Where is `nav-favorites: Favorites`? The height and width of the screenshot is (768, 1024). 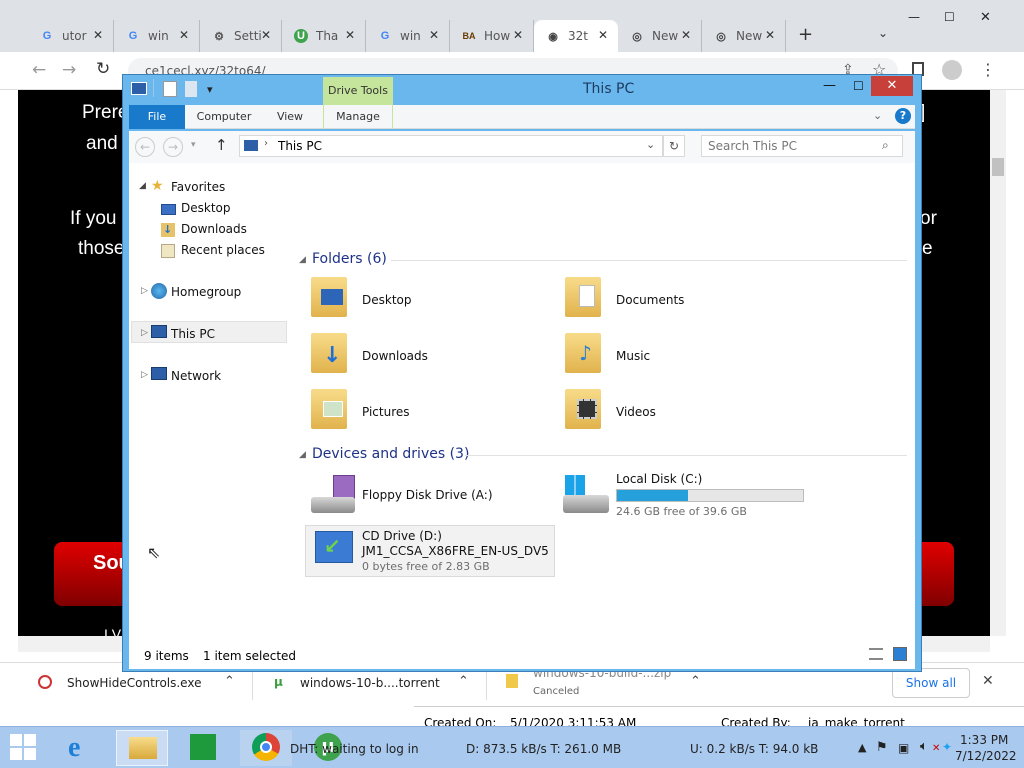
nav-favorites: Favorites is located at coordinates (198, 187).